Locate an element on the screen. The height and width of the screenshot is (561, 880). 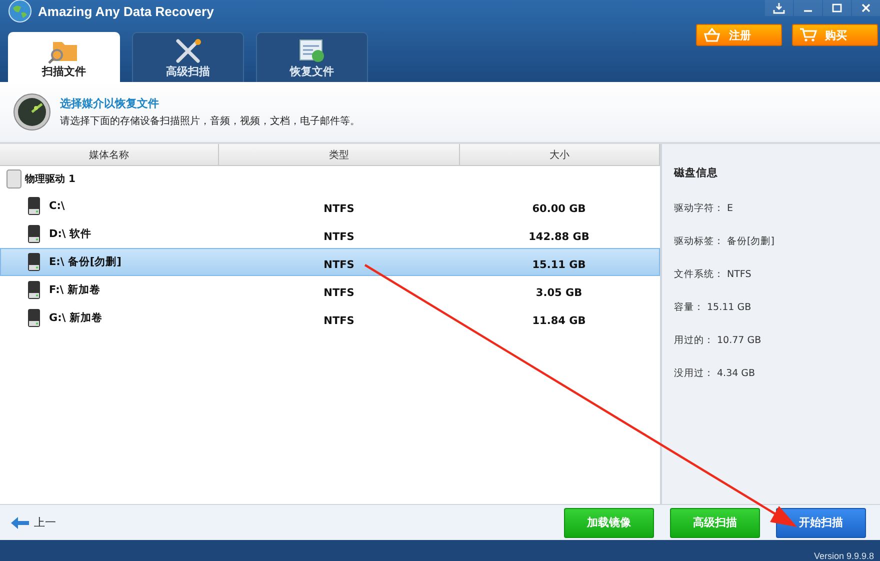
document-icon is located at coordinates (312, 51).